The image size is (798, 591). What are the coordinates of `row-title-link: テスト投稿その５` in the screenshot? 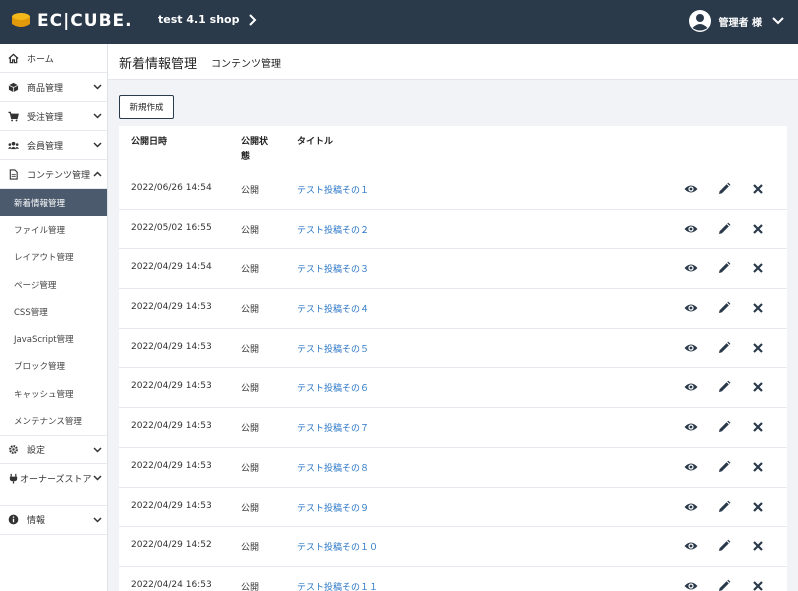 It's located at (333, 348).